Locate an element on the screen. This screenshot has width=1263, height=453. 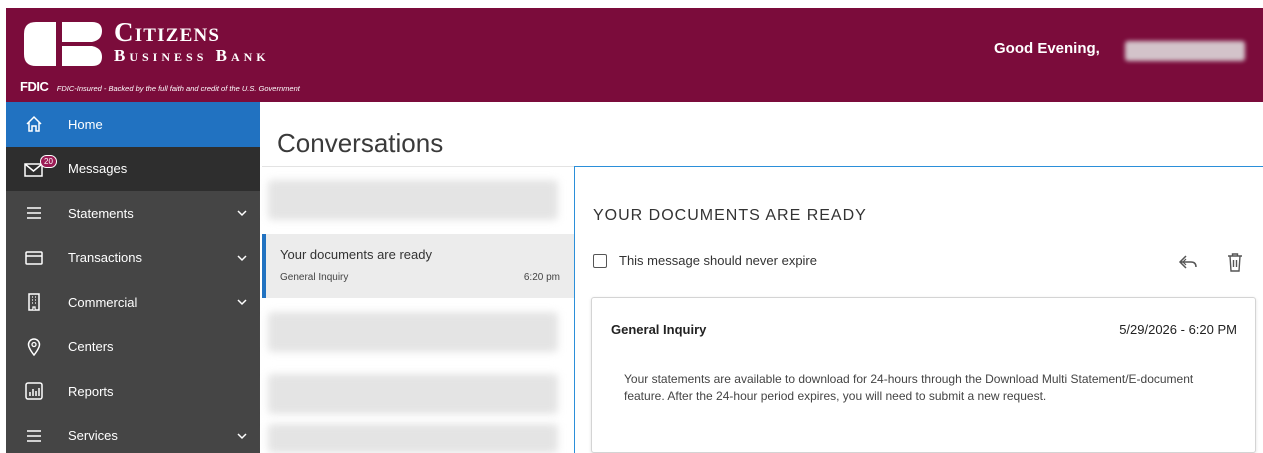
sidebar-item-centers: Centers is located at coordinates (133, 347).